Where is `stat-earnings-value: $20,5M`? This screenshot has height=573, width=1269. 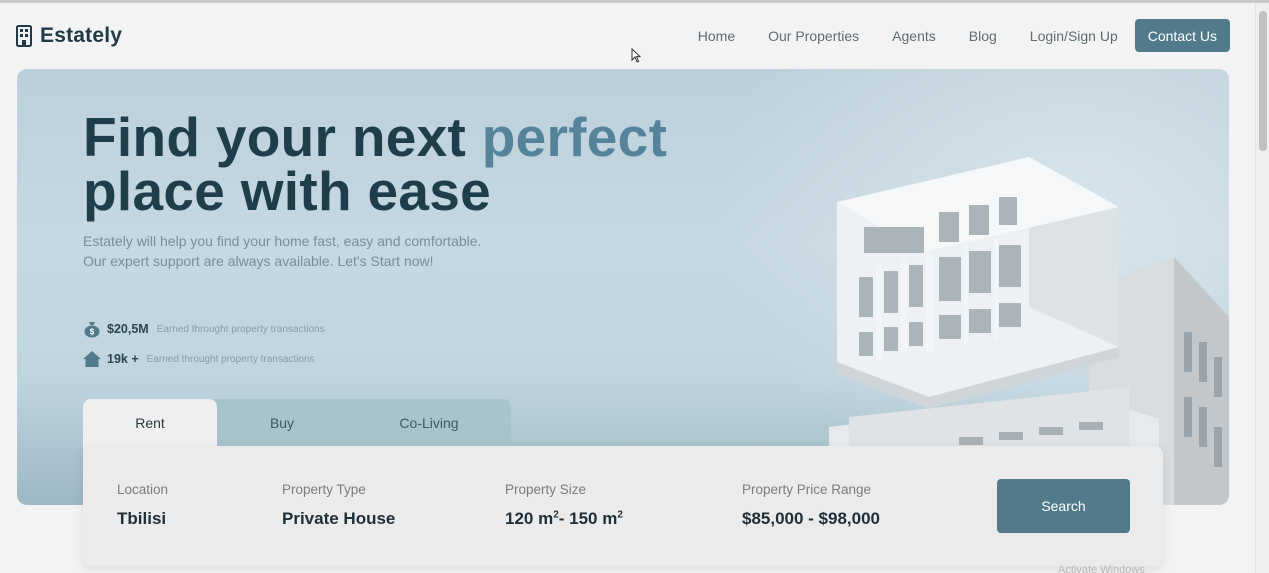 stat-earnings-value: $20,5M is located at coordinates (128, 329).